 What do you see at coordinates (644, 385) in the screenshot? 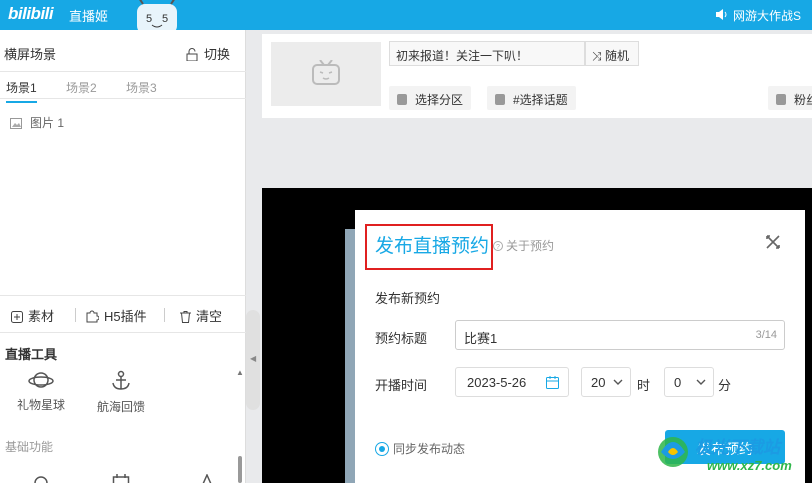
I see `hour-unit: 时` at bounding box center [644, 385].